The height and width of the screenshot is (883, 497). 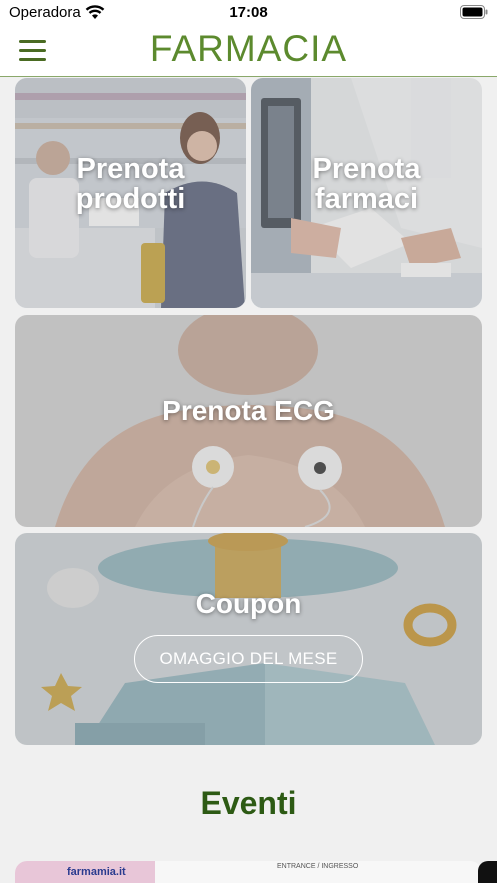 I want to click on omaggio-del-mese-button: OMAGGIO DEL MESE, so click(x=248, y=659).